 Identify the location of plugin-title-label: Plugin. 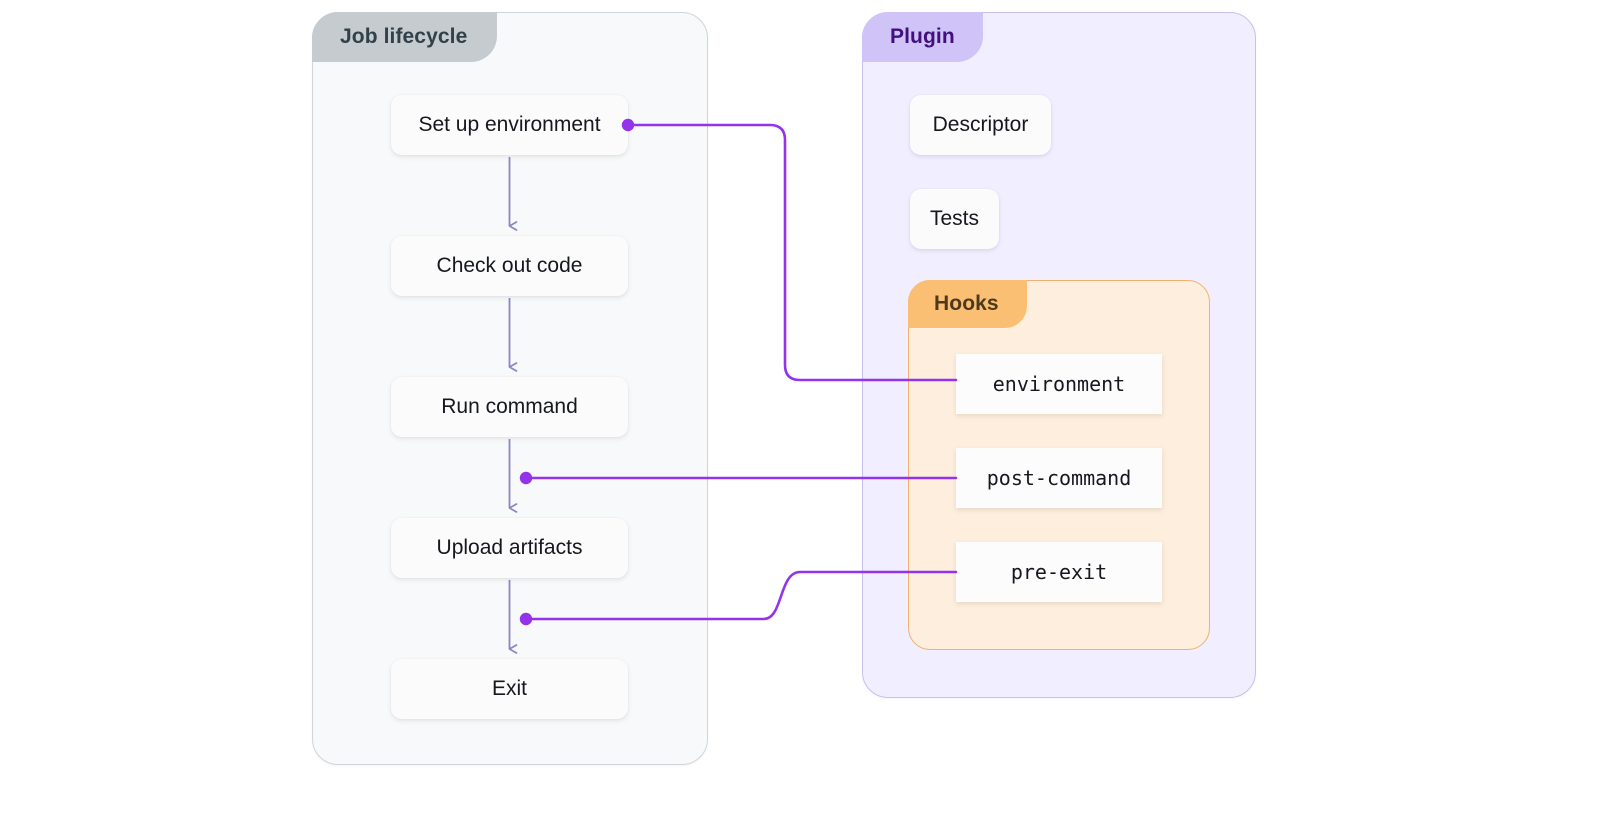
(922, 36).